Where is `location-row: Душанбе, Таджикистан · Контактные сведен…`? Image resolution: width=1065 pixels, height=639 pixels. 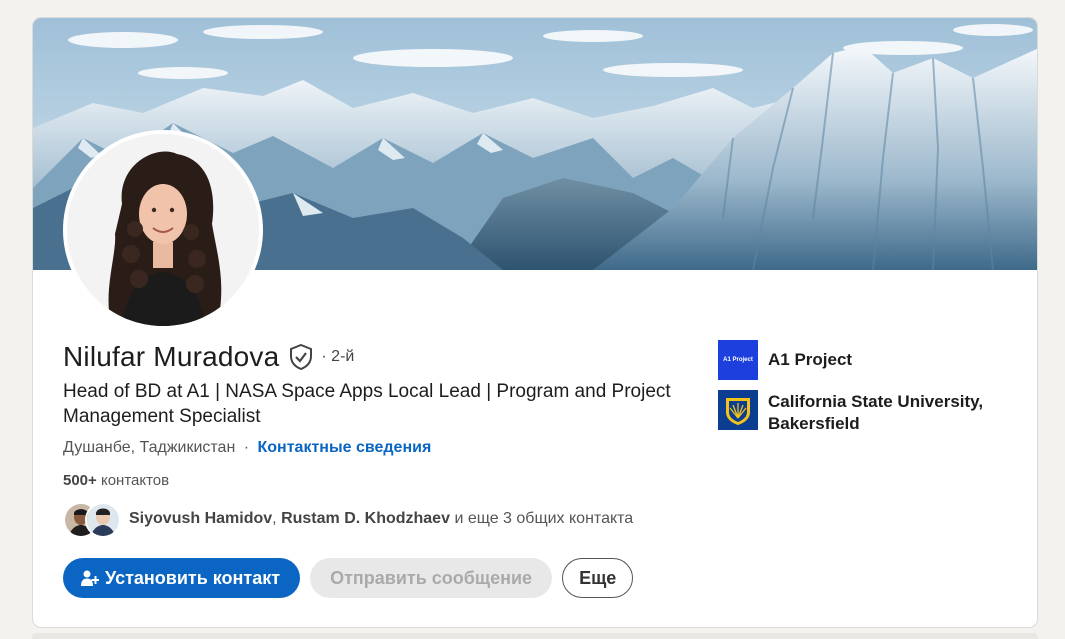 location-row: Душанбе, Таджикистан · Контактные сведен… is located at coordinates (247, 448).